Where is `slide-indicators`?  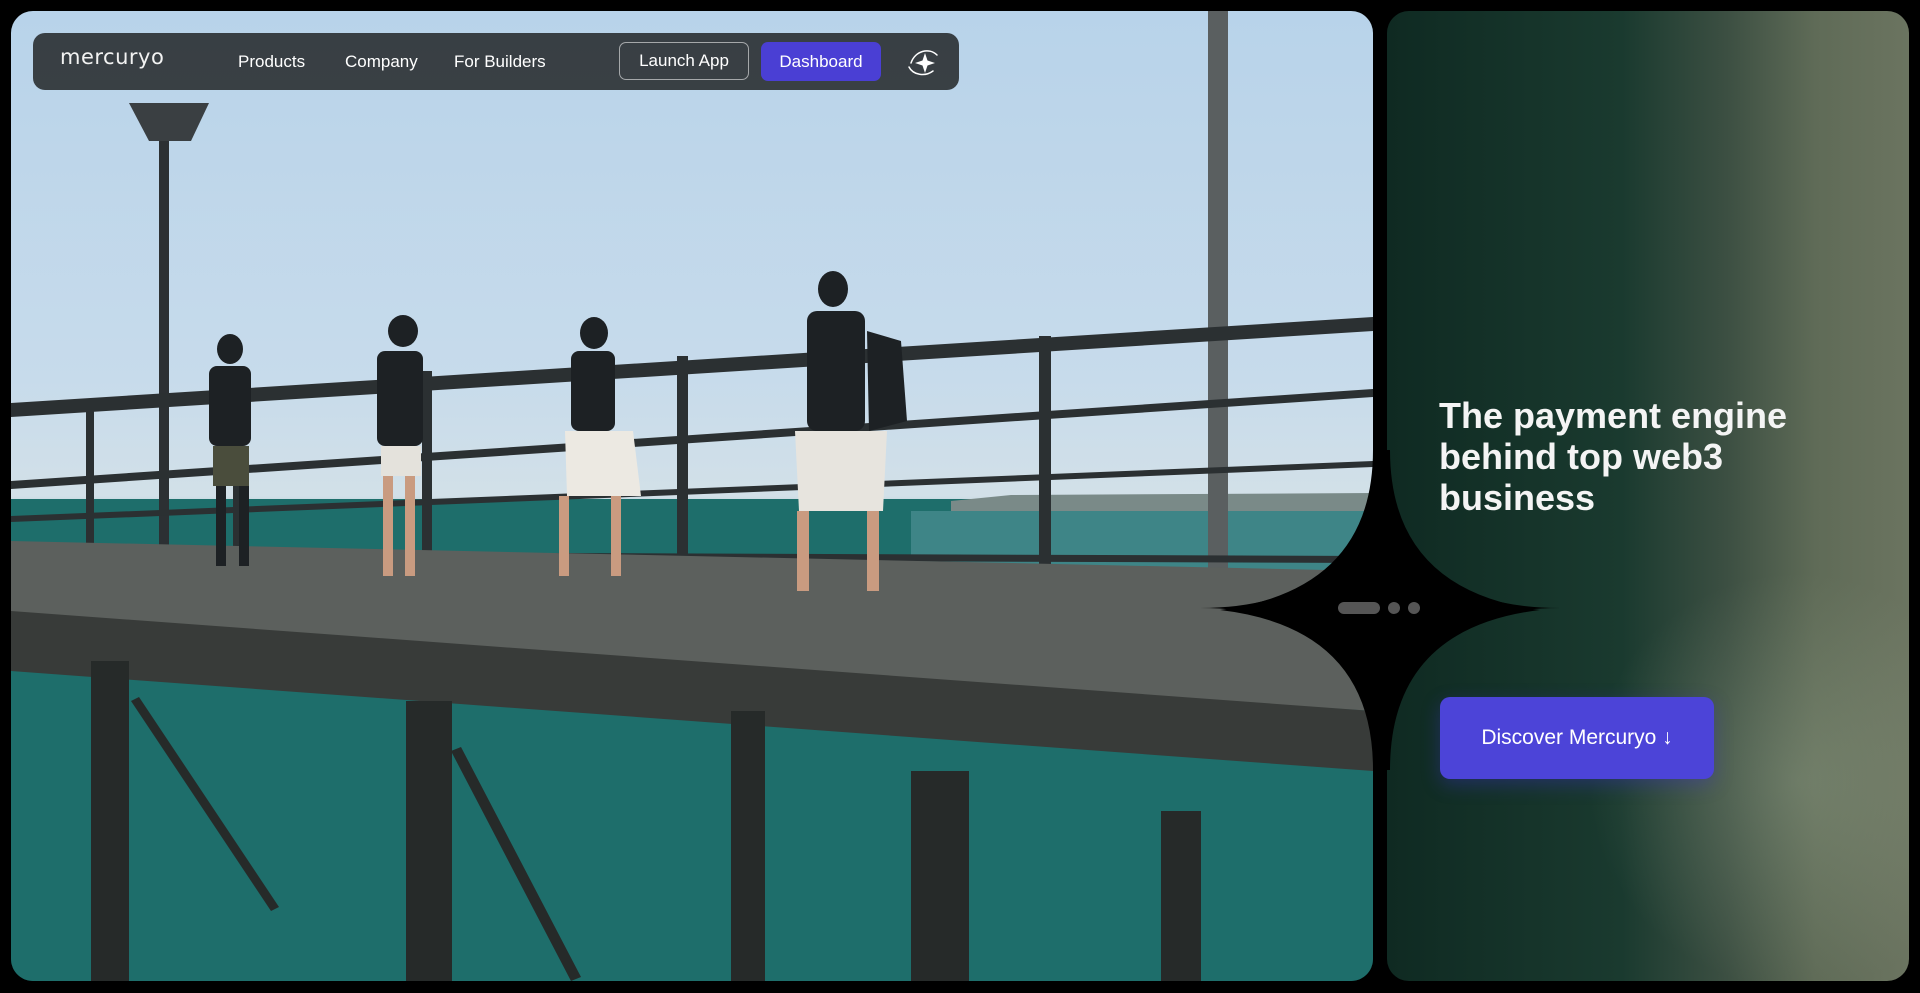 slide-indicators is located at coordinates (1379, 608).